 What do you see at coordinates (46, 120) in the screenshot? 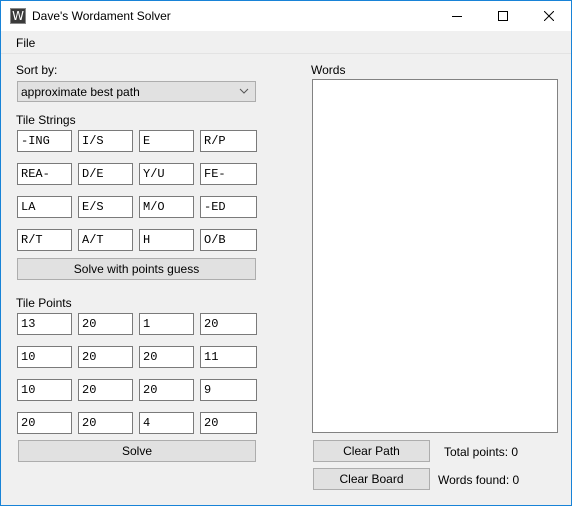
I see `tile-strings-label: Tile Strings` at bounding box center [46, 120].